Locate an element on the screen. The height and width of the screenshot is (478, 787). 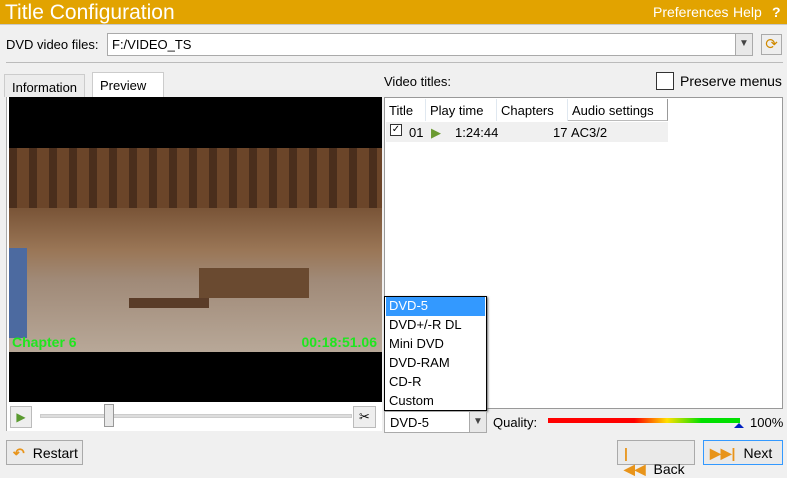
ceiling-beams is located at coordinates (195, 178).